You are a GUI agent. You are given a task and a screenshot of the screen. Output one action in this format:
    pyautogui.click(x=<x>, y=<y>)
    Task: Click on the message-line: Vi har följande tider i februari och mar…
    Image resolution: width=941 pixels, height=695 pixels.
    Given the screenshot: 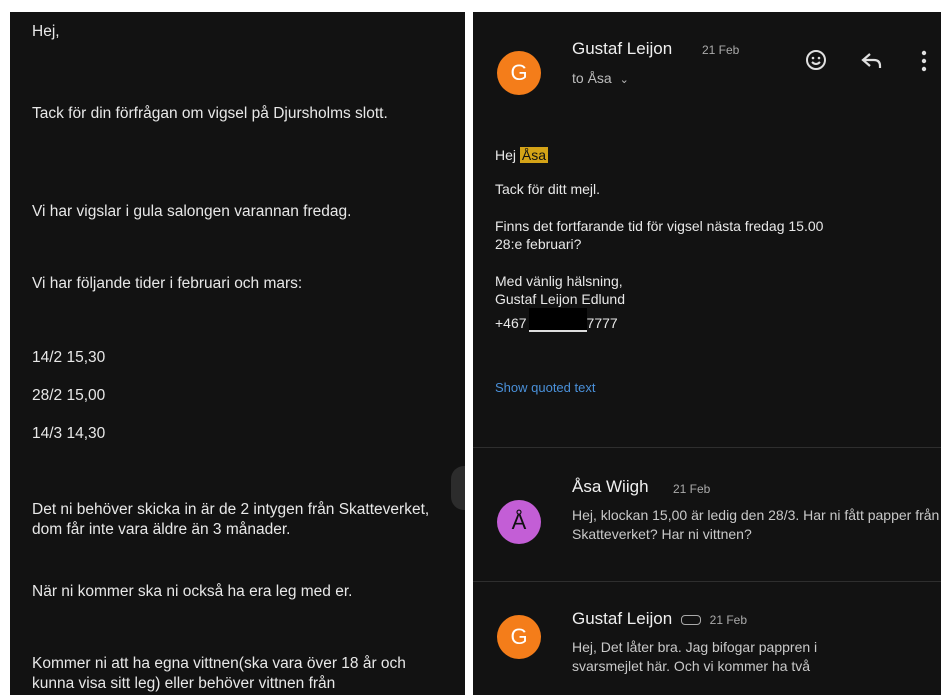 What is the action you would take?
    pyautogui.click(x=167, y=283)
    